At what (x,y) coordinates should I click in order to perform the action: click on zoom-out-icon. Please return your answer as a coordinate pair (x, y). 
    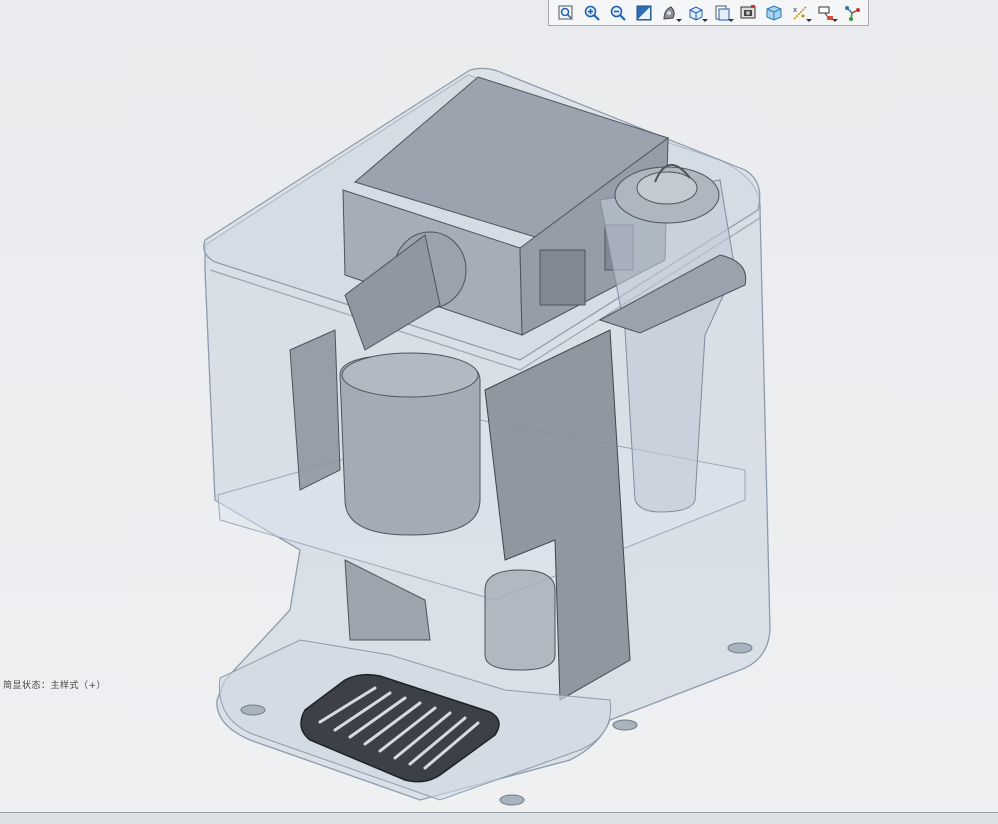
    Looking at the image, I should click on (618, 13).